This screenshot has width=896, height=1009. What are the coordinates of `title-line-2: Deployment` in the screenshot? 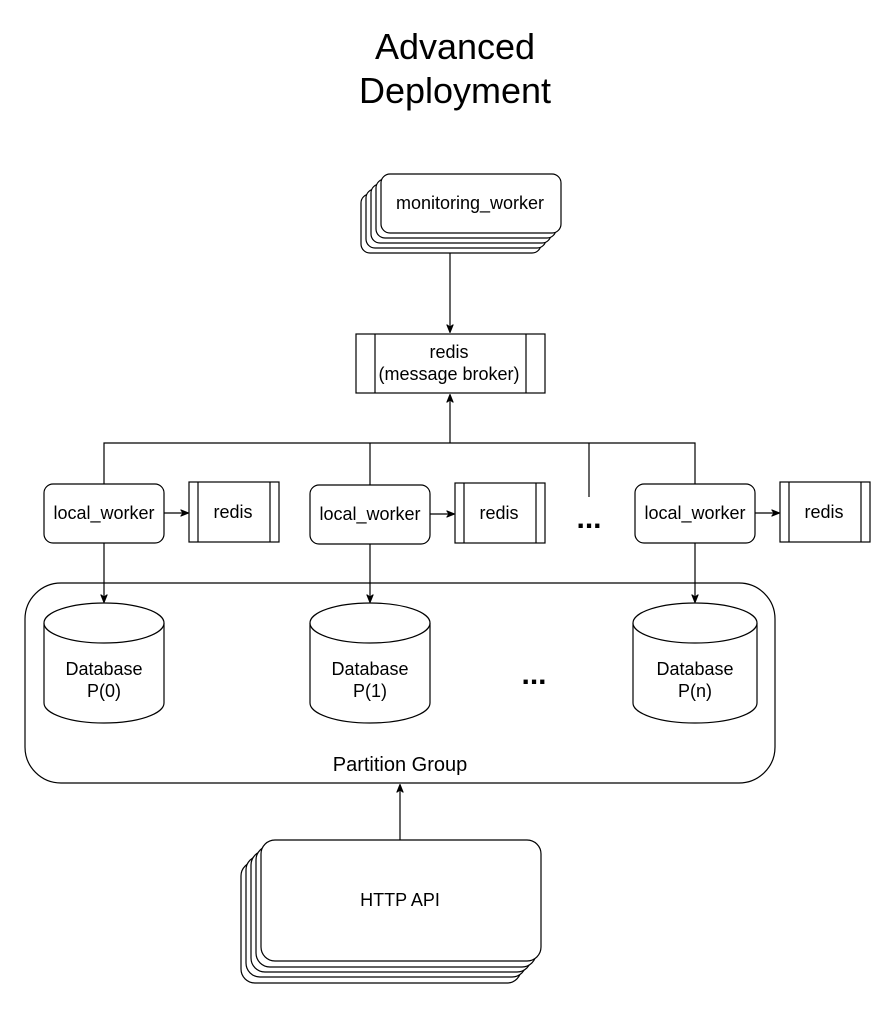 It's located at (455, 90).